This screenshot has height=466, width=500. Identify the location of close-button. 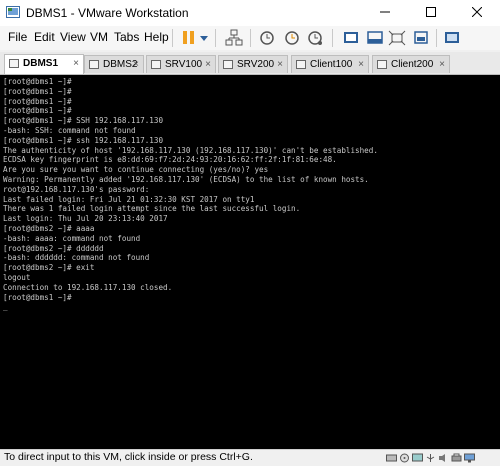
(477, 13).